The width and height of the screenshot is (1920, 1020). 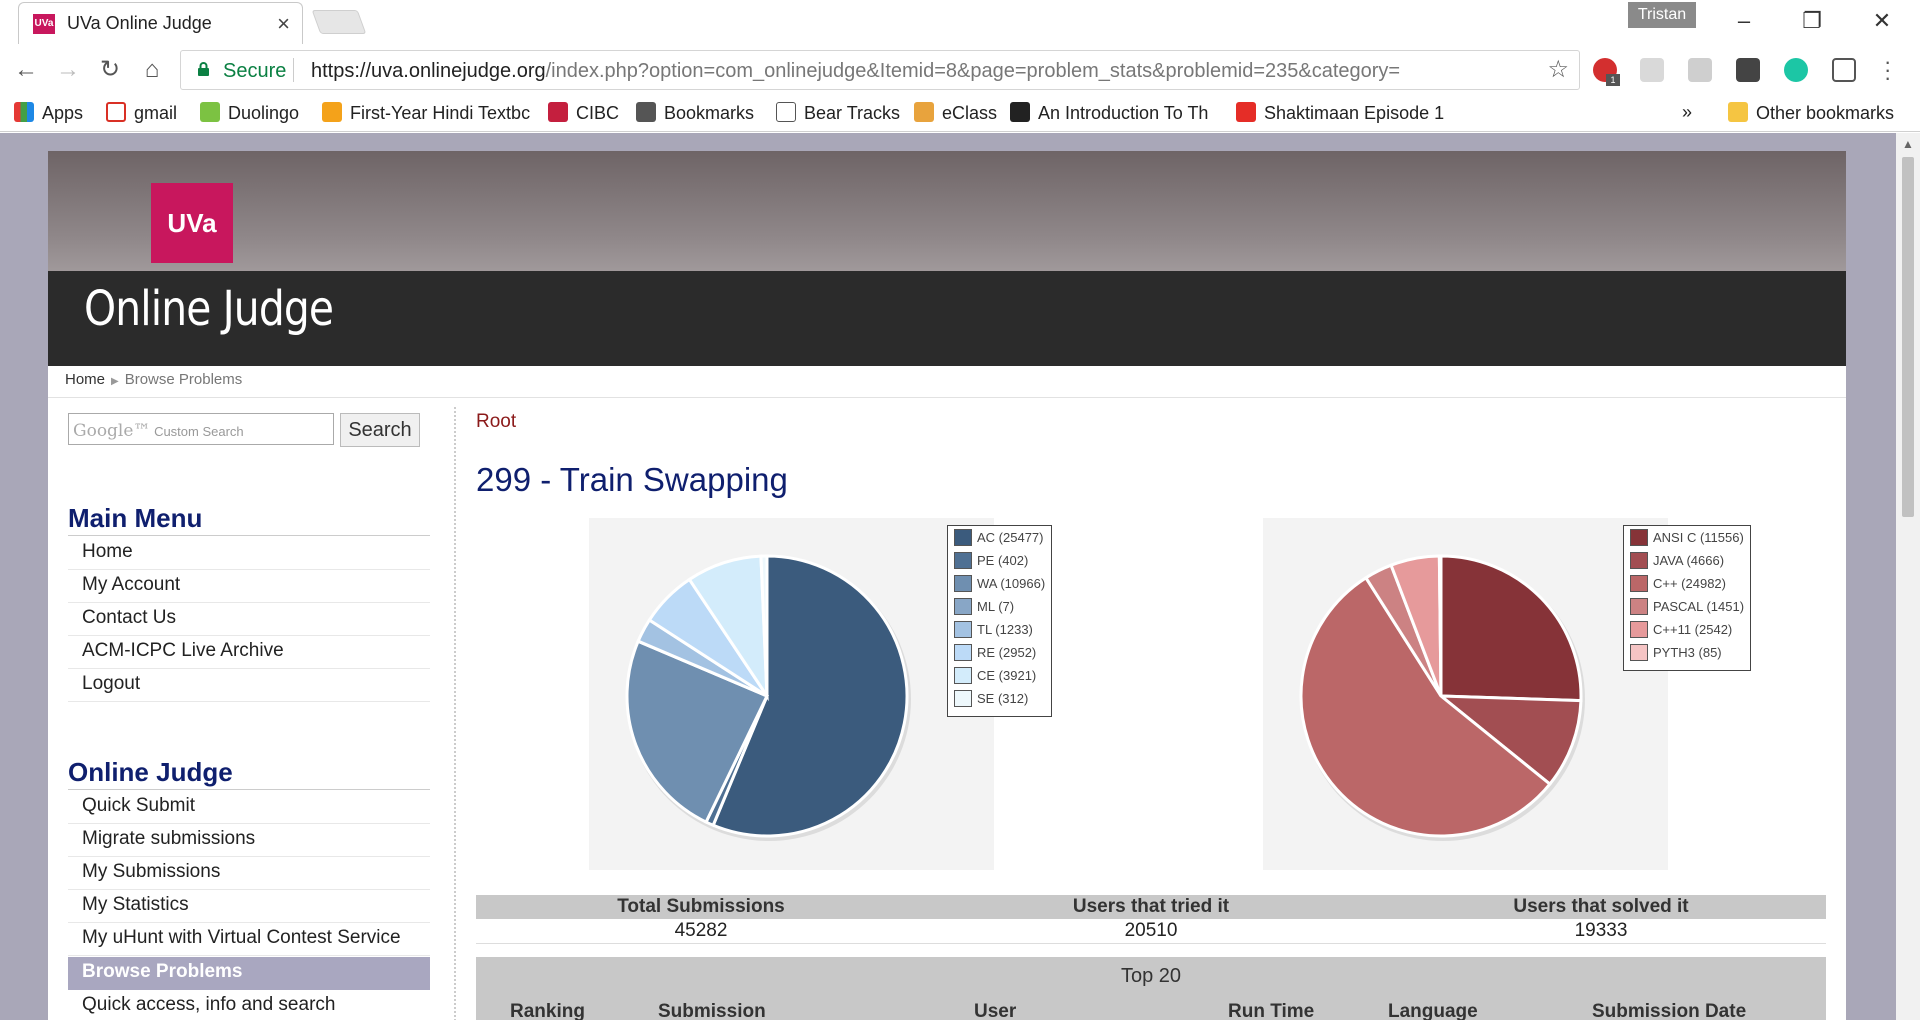 I want to click on new-tab-button, so click(x=339, y=22).